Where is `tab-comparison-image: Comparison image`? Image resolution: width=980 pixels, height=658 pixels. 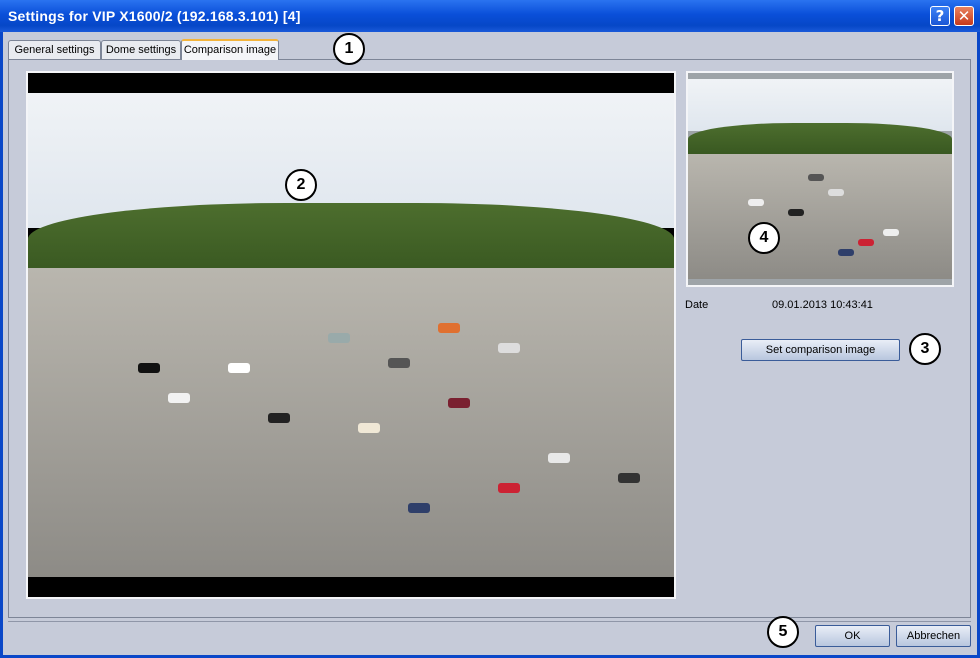 tab-comparison-image: Comparison image is located at coordinates (230, 49).